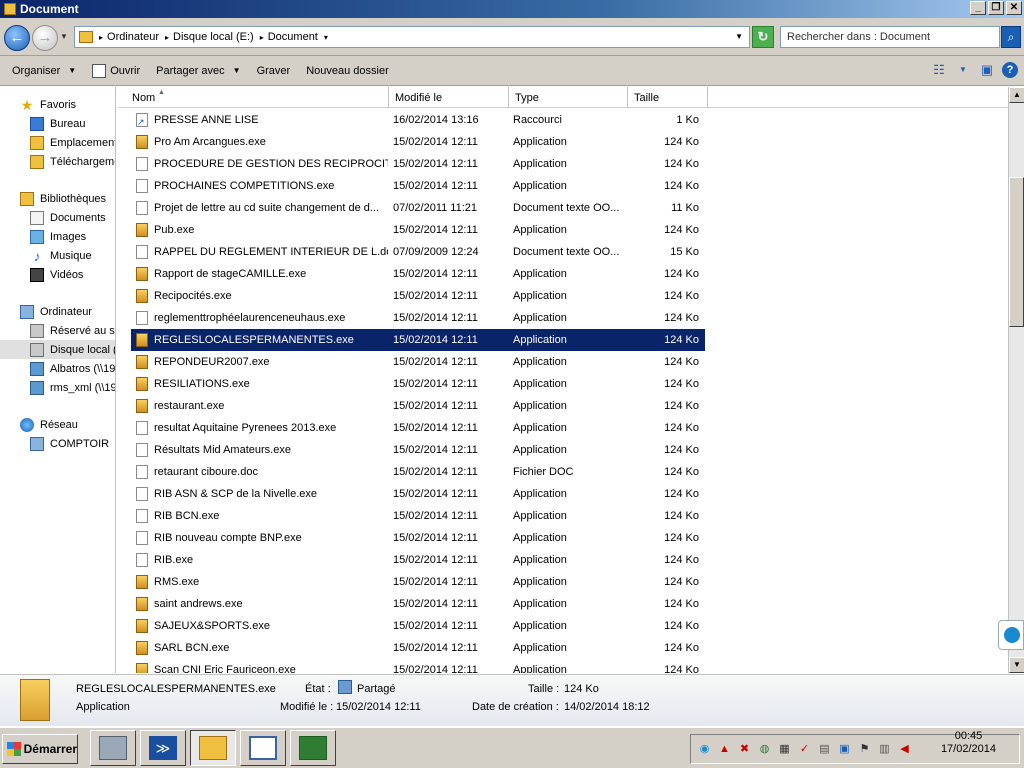 The height and width of the screenshot is (768, 1024). Describe the element at coordinates (253, 362) in the screenshot. I see `file-name-cell: REPONDEUR2007.exe` at that location.